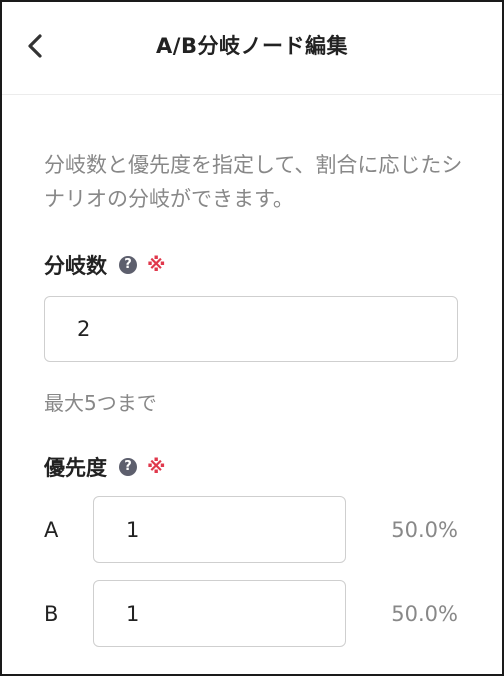 The image size is (504, 676). I want to click on priority-label-row: 優先度 ? ※, so click(104, 467).